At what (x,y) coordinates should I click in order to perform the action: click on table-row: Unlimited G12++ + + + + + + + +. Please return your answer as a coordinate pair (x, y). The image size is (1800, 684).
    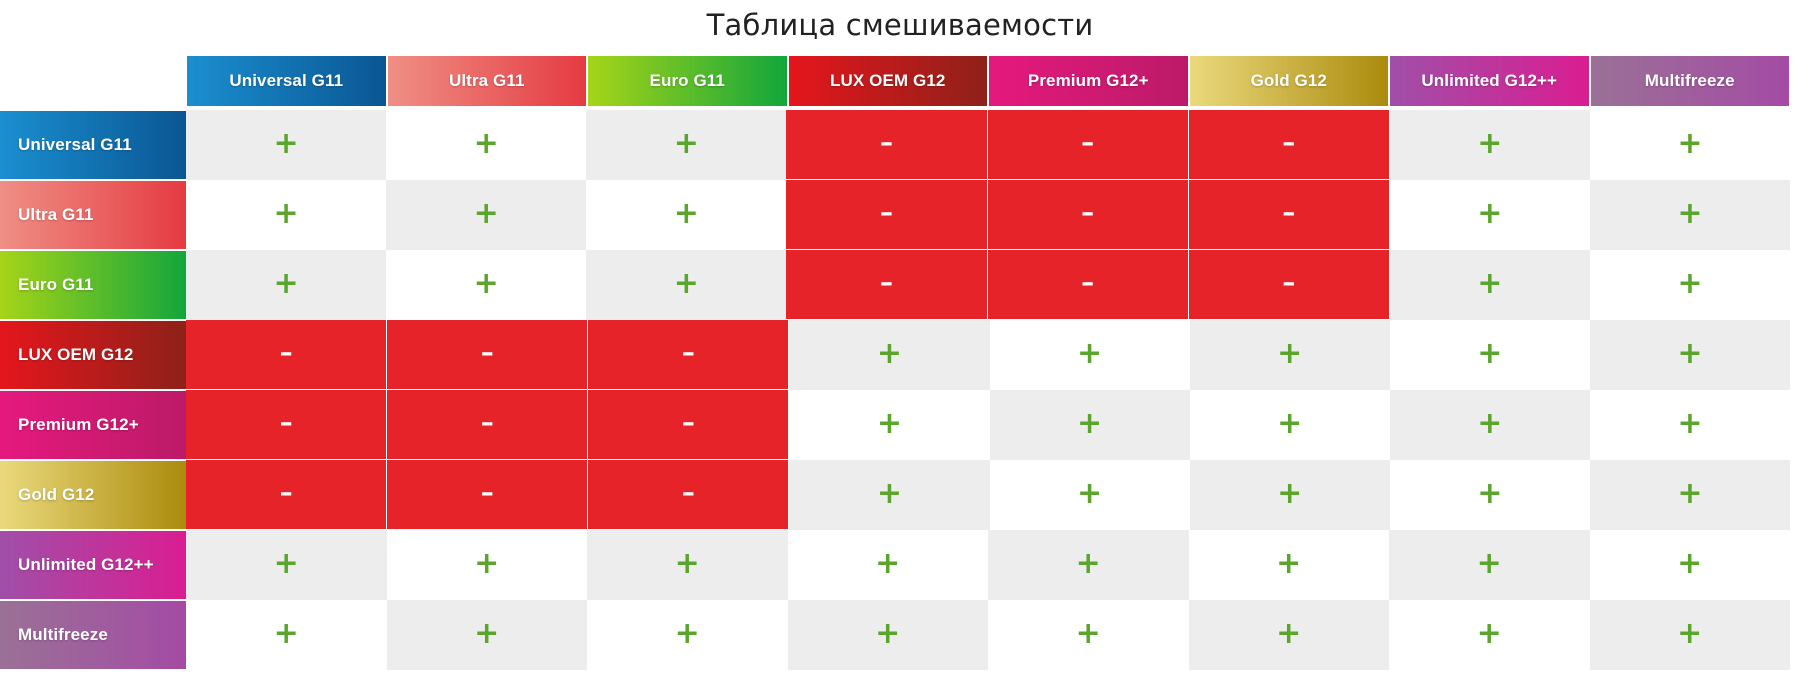
    Looking at the image, I should click on (895, 565).